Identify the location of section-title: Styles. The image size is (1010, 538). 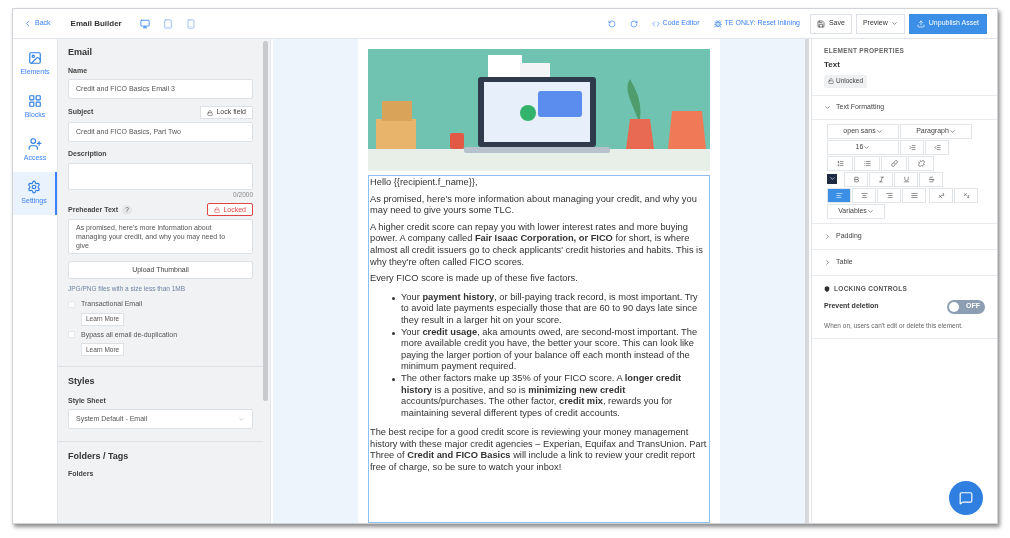
(82, 381).